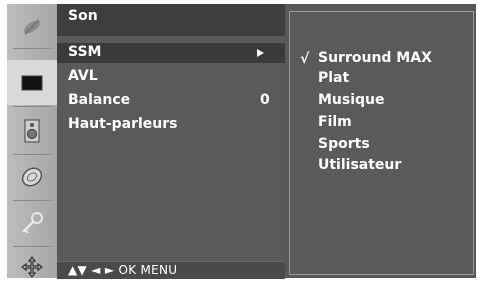 Image resolution: width=477 pixels, height=289 pixels. I want to click on submenu-item-surround-max: Surround MAX, so click(375, 58).